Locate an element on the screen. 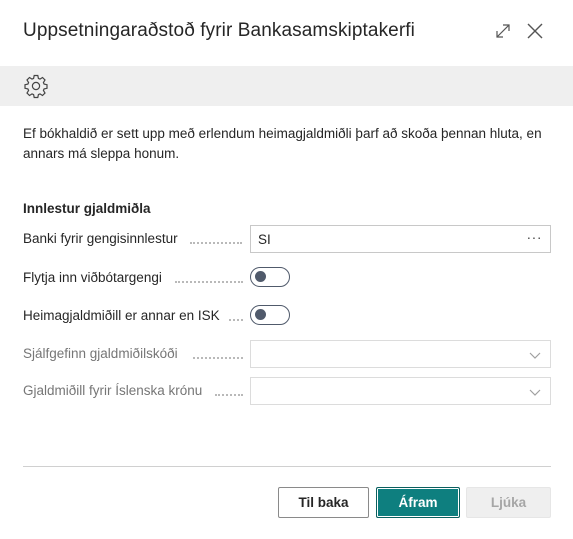  gear-icon is located at coordinates (36, 86).